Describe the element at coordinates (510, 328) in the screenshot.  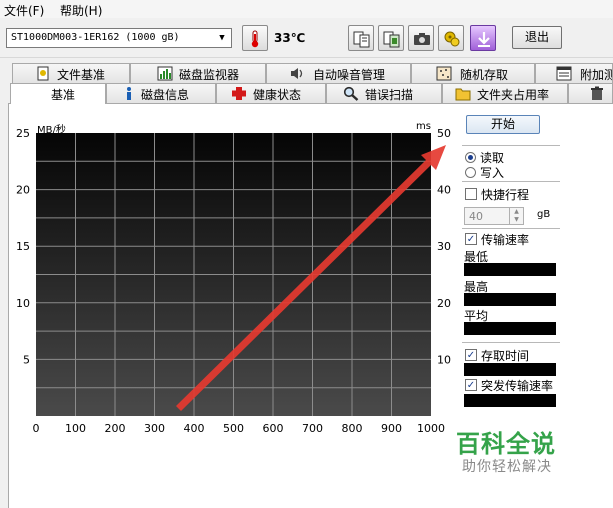
I see `avg-value-box` at that location.